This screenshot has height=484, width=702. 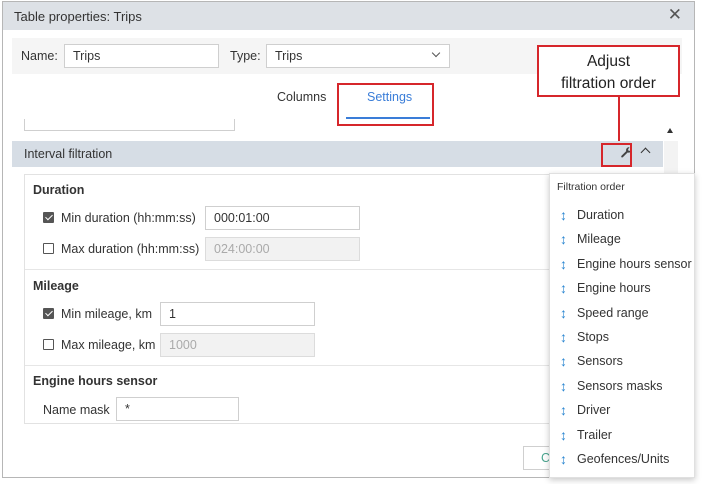 What do you see at coordinates (436, 53) in the screenshot?
I see `chevron-down-icon` at bounding box center [436, 53].